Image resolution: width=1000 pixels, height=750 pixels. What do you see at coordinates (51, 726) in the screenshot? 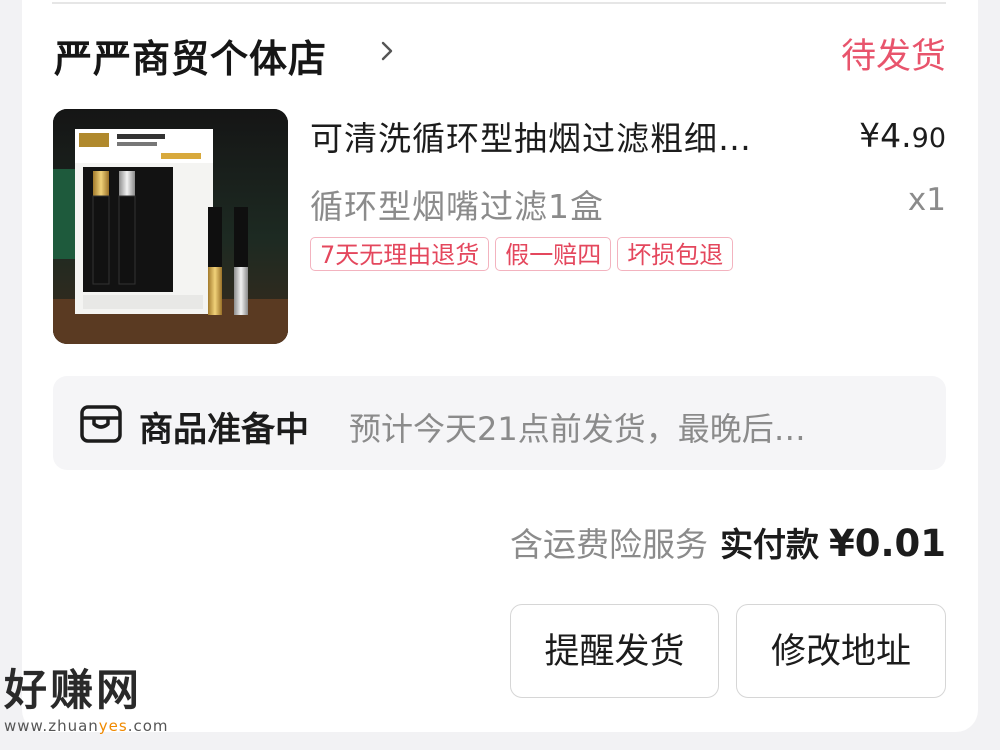
I see `watermark-url-prefix: www.zhuan` at bounding box center [51, 726].